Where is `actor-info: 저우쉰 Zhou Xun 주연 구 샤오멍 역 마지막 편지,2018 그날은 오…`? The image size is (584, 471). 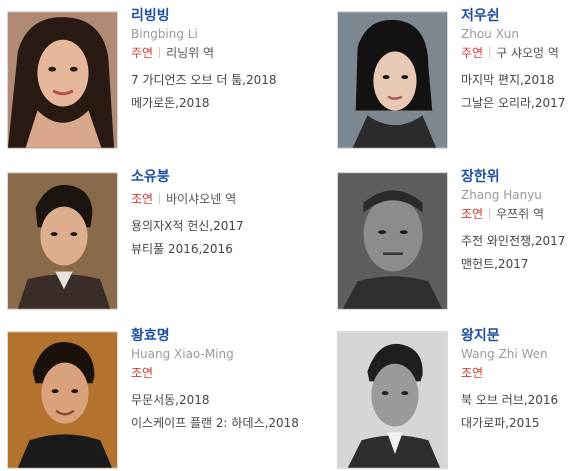 actor-info: 저우쉰 Zhou Xun 주연 구 샤오멍 역 마지막 편지,2018 그날은 오… is located at coordinates (522, 61).